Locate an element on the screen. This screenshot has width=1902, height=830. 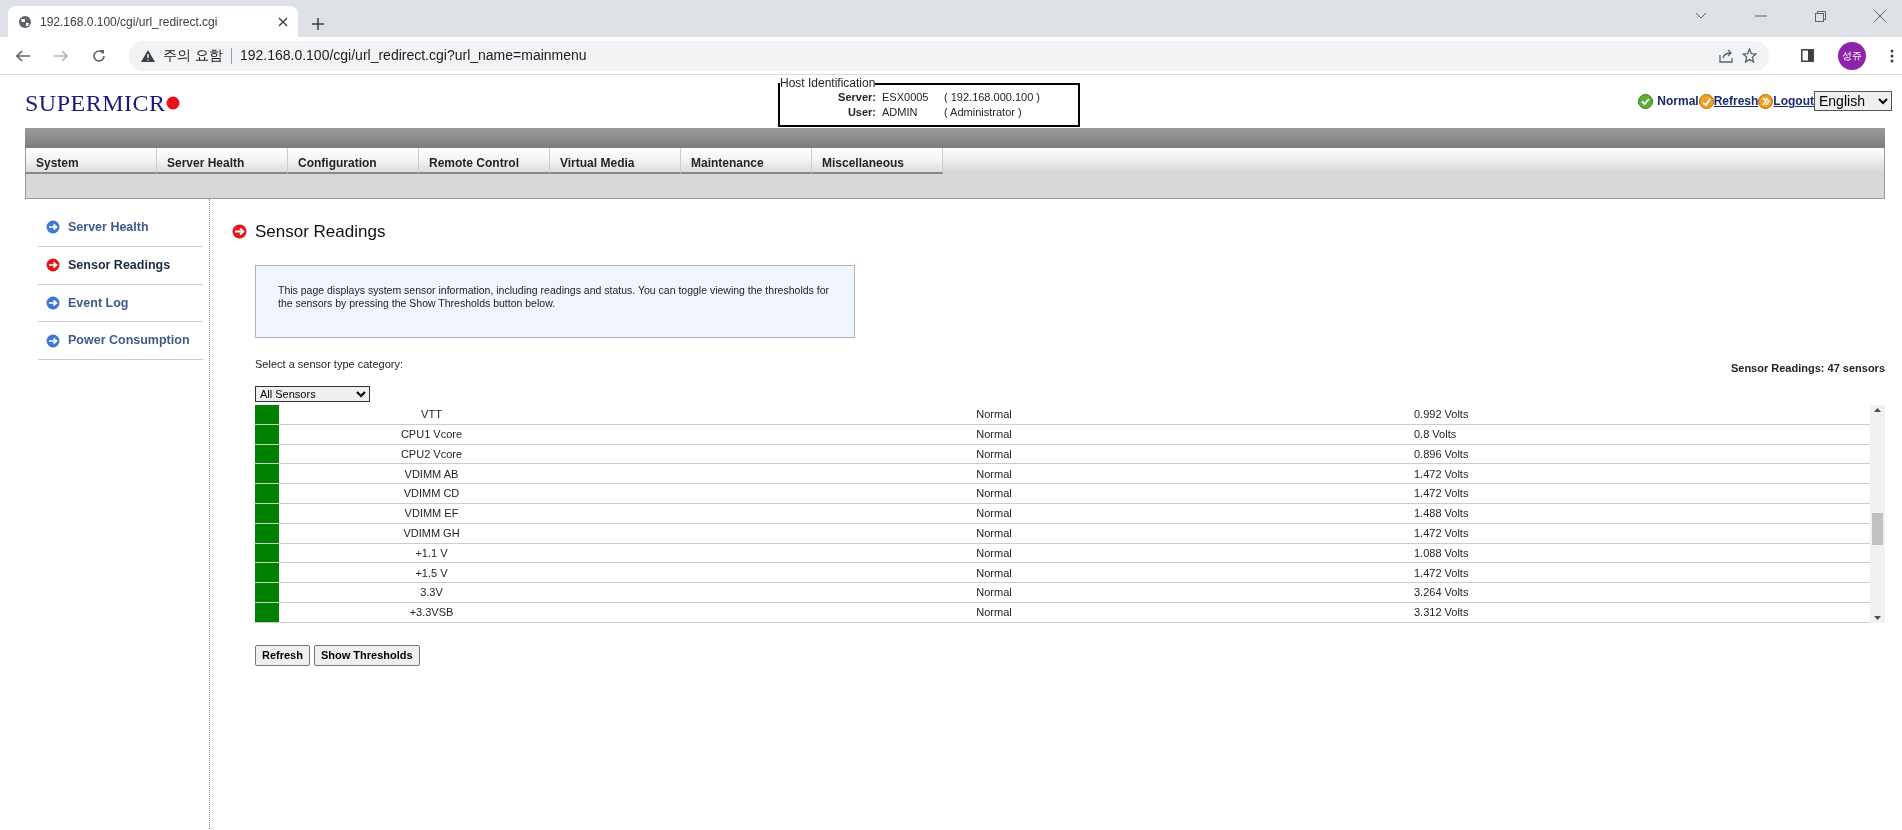
browser-tab: 192.168.0.100/cgi/url_redirect.cgi is located at coordinates (153, 21).